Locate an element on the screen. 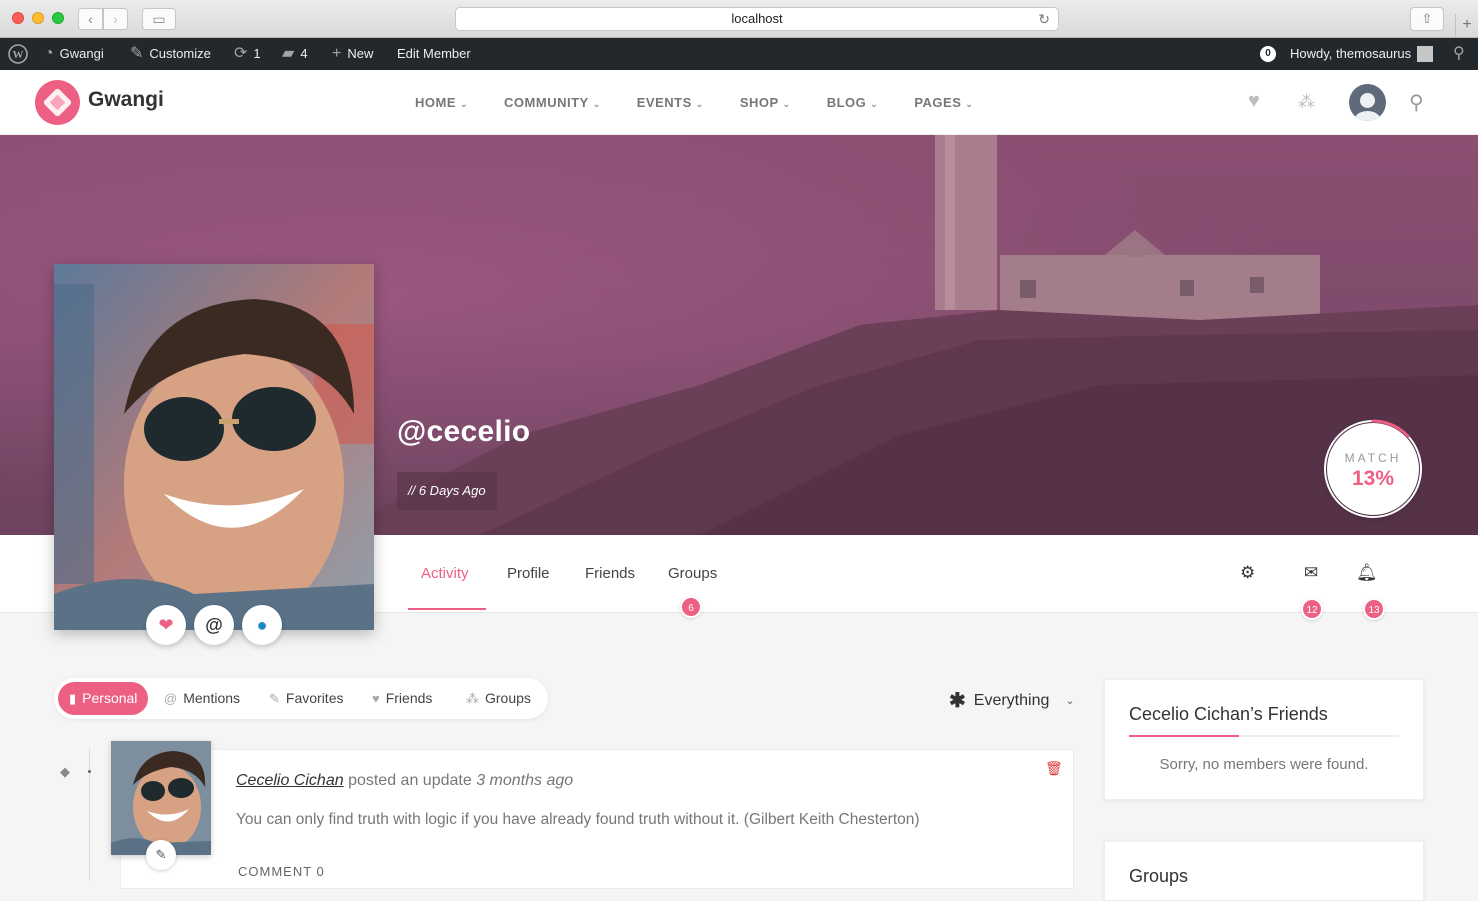  customize-label: Customize is located at coordinates (180, 53).